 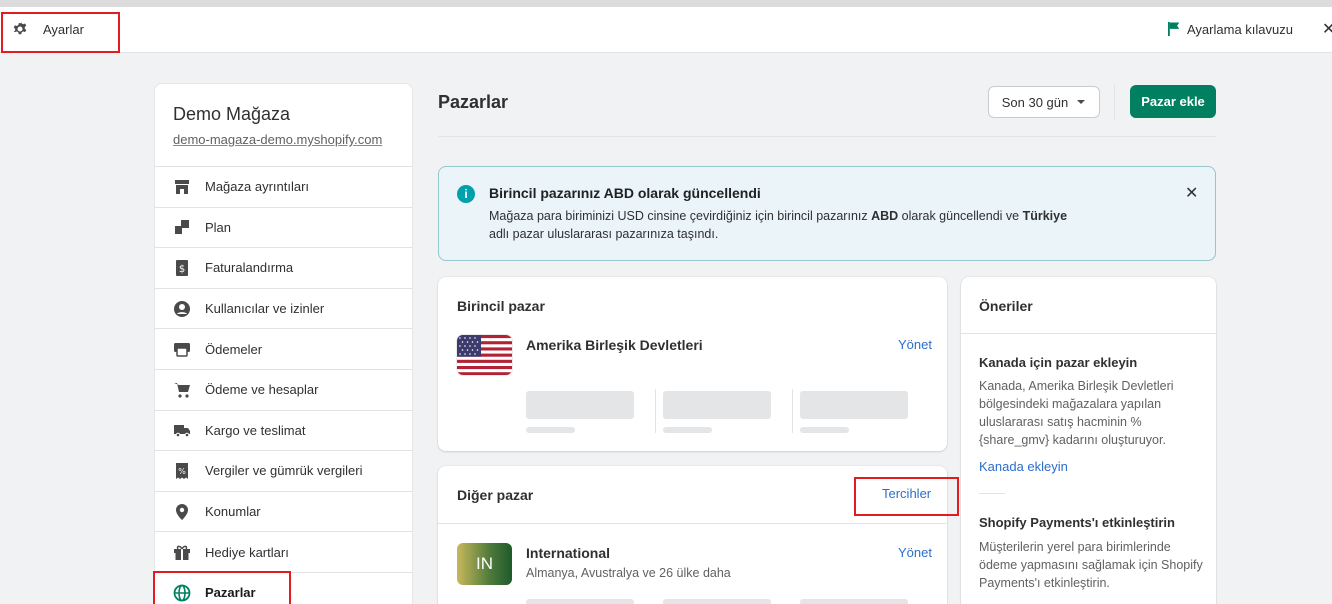 What do you see at coordinates (232, 114) in the screenshot?
I see `store-name: Demo Mağaza` at bounding box center [232, 114].